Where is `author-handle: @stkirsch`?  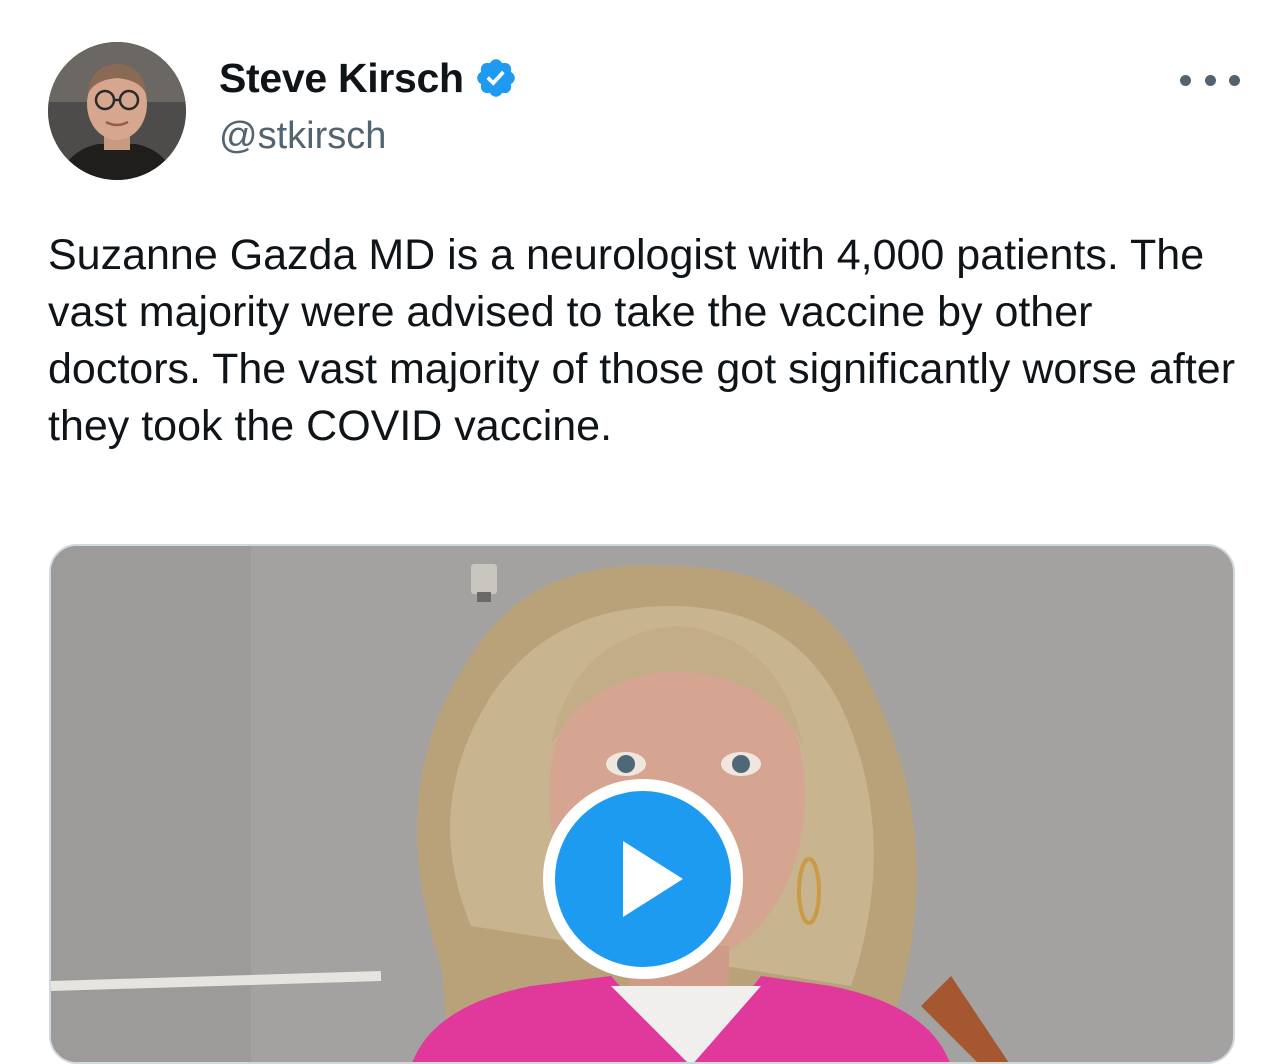 author-handle: @stkirsch is located at coordinates (302, 136).